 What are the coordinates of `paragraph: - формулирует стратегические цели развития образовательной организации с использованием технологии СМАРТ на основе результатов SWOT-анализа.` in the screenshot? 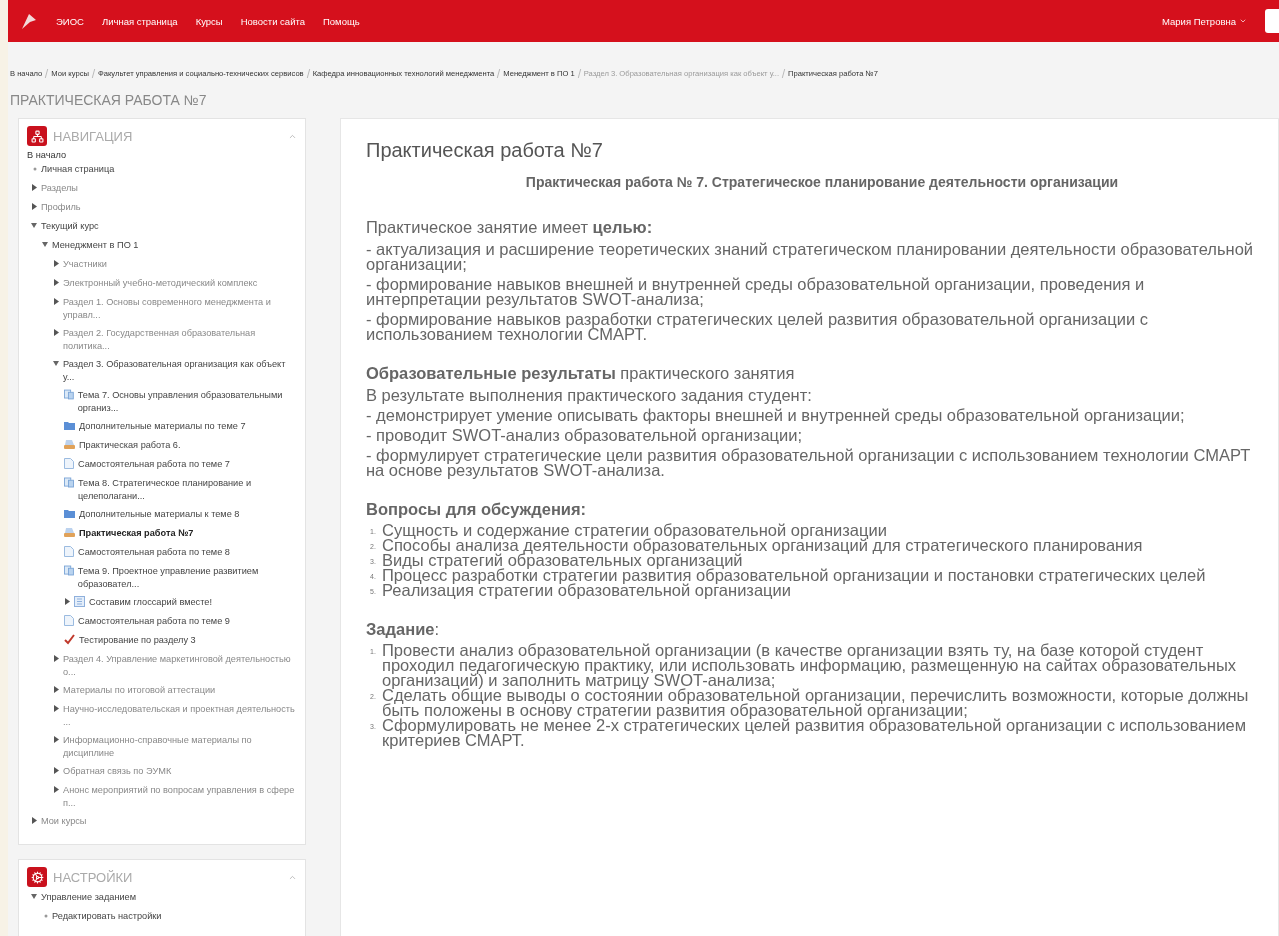 It's located at (809, 463).